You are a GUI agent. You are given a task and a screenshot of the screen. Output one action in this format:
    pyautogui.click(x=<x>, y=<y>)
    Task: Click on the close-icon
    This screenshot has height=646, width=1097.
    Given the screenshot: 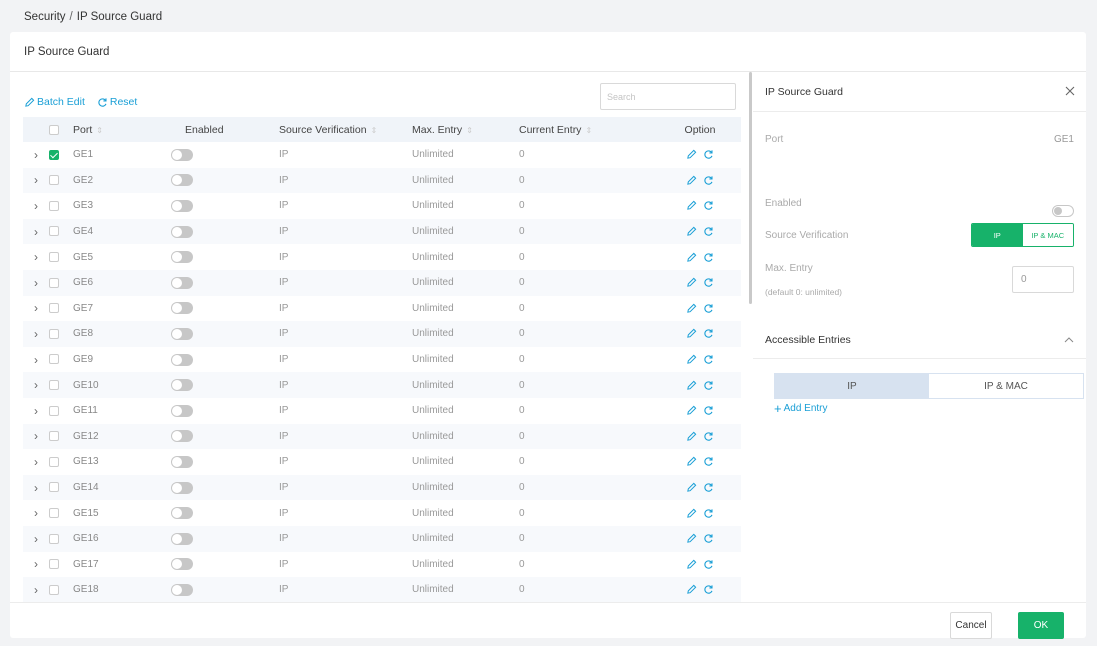 What is the action you would take?
    pyautogui.click(x=1070, y=91)
    